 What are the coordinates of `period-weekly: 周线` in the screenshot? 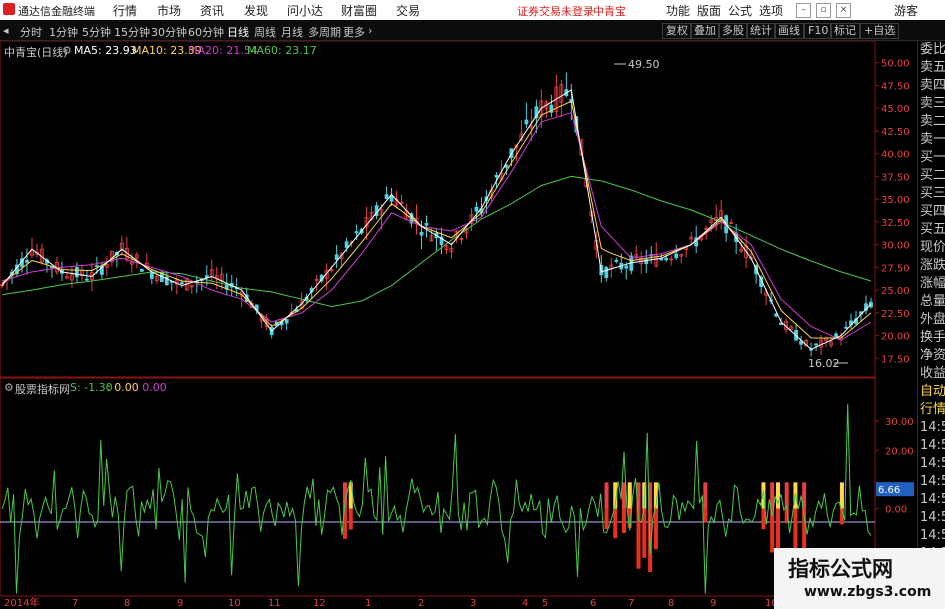 It's located at (265, 32).